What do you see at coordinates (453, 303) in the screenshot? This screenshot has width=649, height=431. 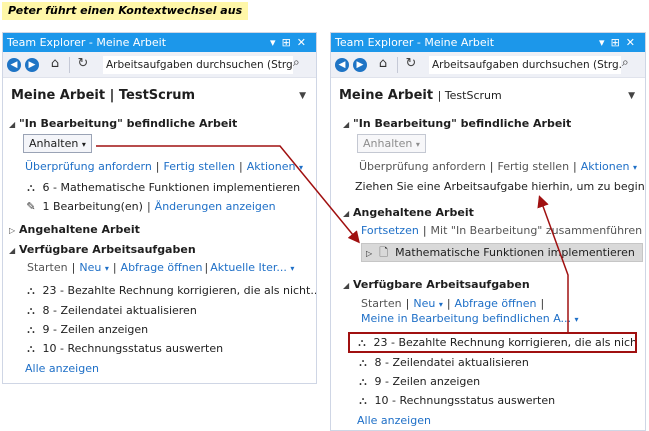 I see `available-actions: Starten | Neu ▾ | Abfrage öffnen |` at bounding box center [453, 303].